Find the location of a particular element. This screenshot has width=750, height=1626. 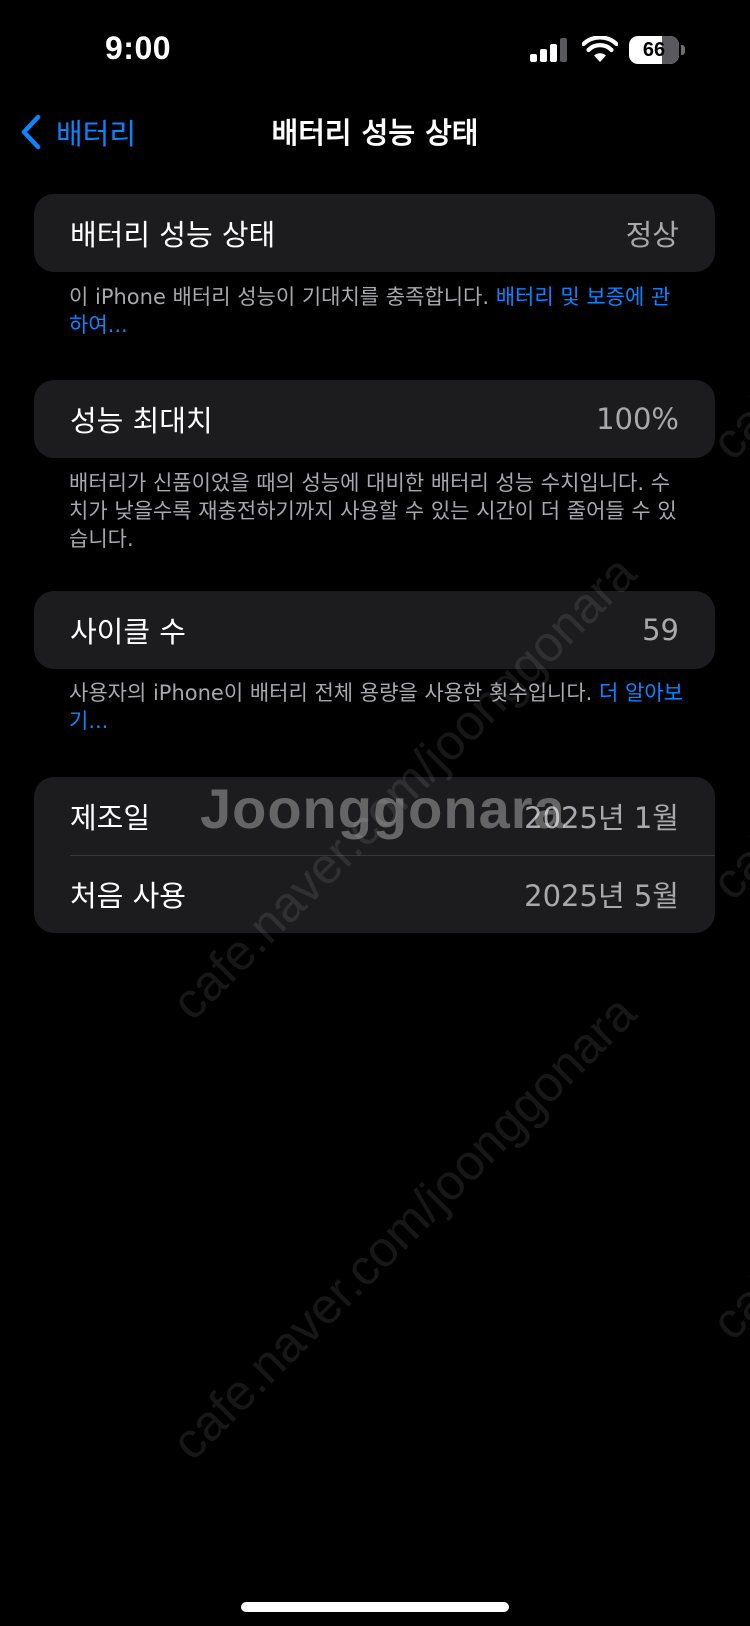

battery-icon: 66 is located at coordinates (657, 50).